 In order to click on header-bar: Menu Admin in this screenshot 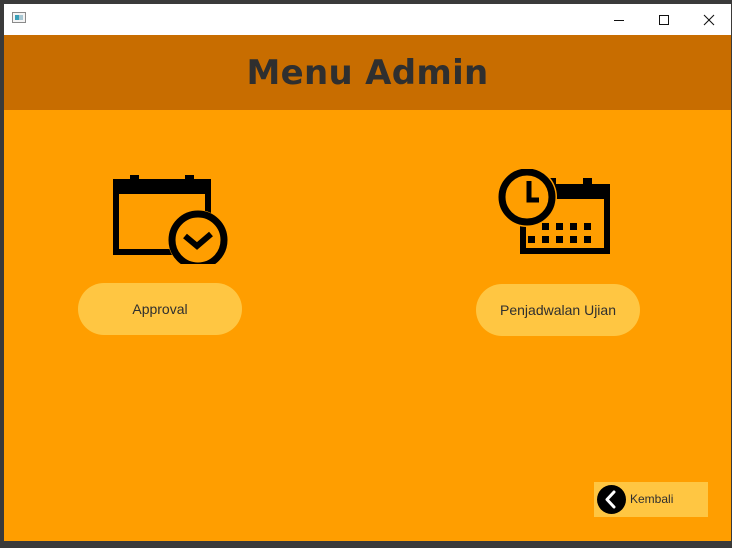, I will do `click(367, 72)`.